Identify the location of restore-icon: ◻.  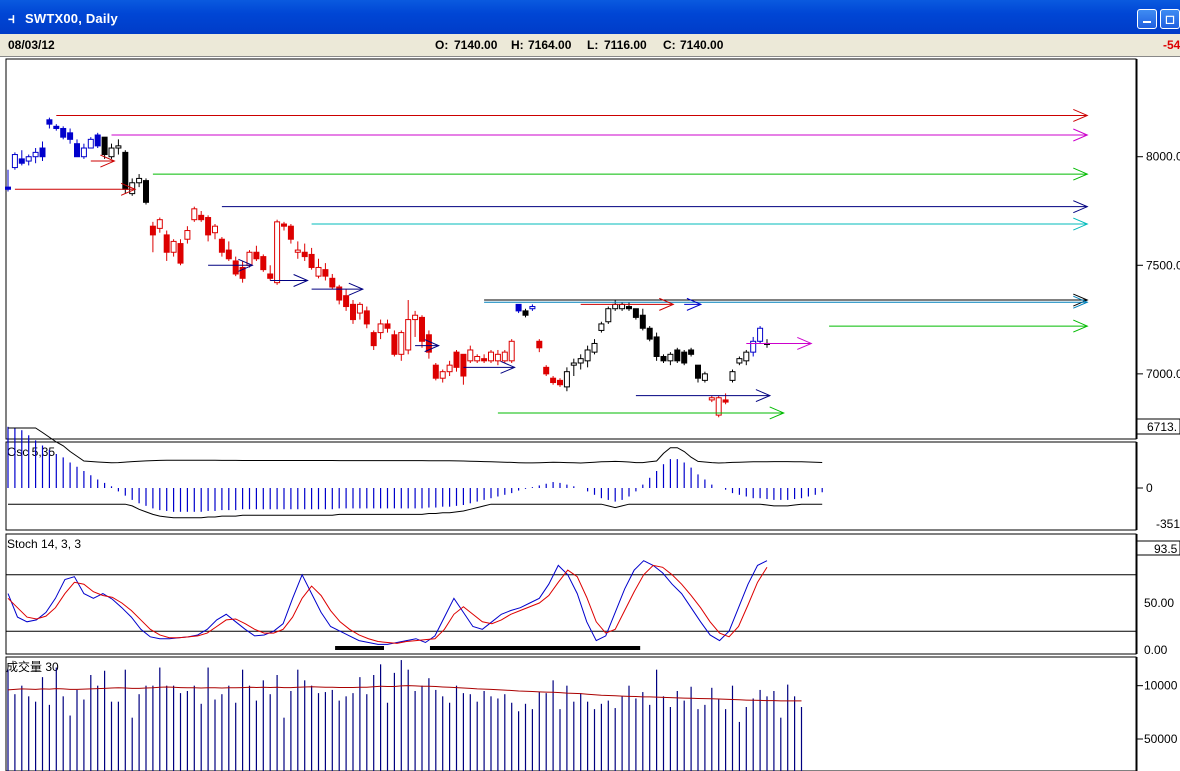
(1170, 19).